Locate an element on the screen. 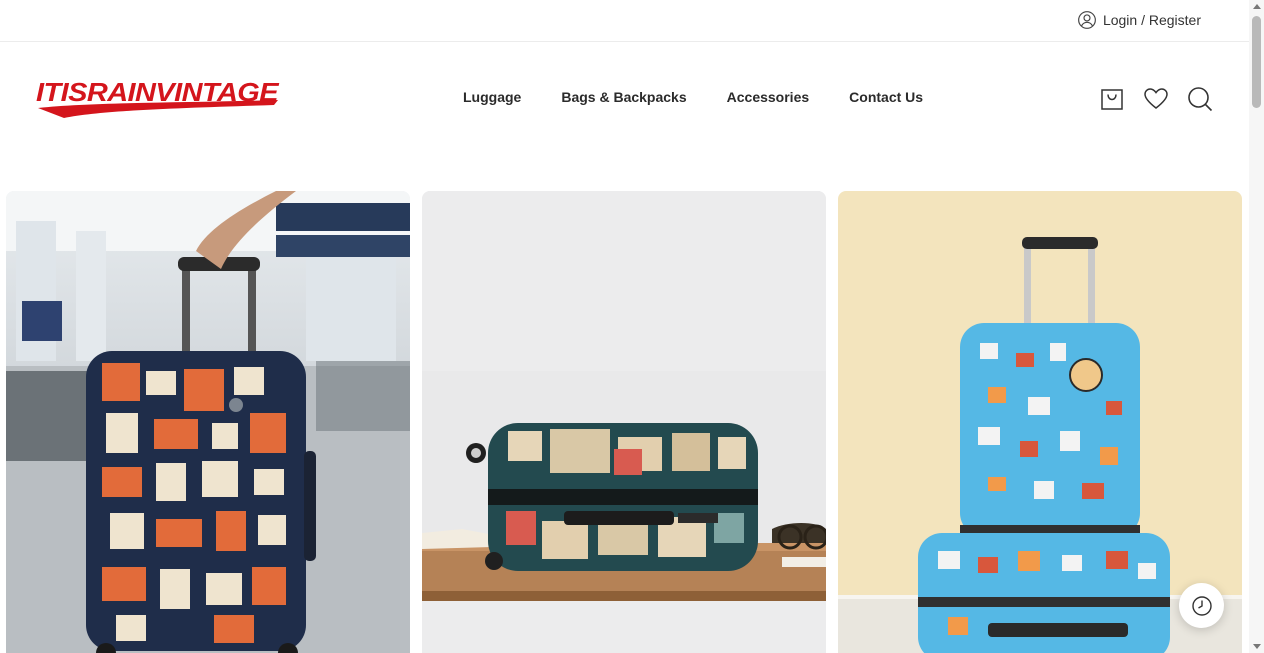 The image size is (1264, 653). heart-icon is located at coordinates (1156, 98).